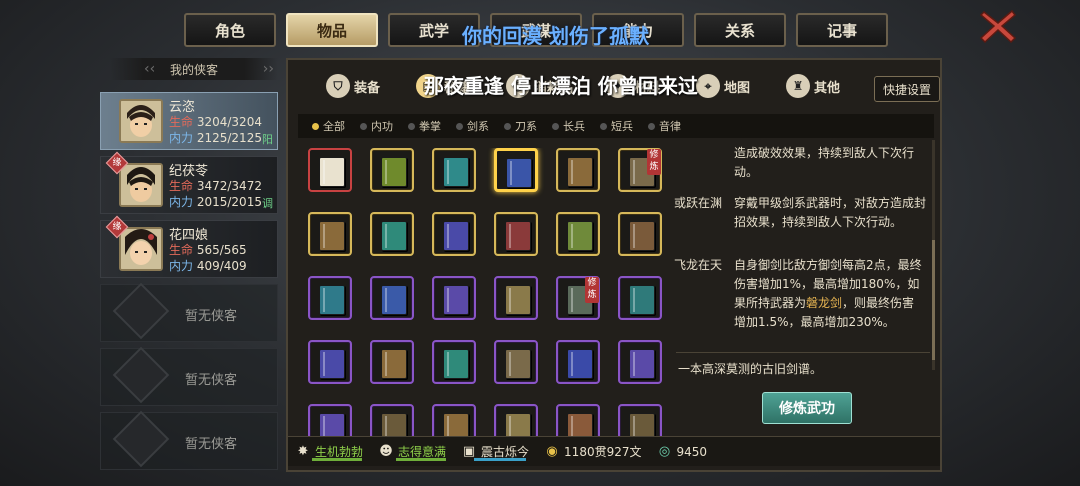 The width and height of the screenshot is (1080, 486). What do you see at coordinates (603, 452) in the screenshot?
I see `money-text: 1180贯927文` at bounding box center [603, 452].